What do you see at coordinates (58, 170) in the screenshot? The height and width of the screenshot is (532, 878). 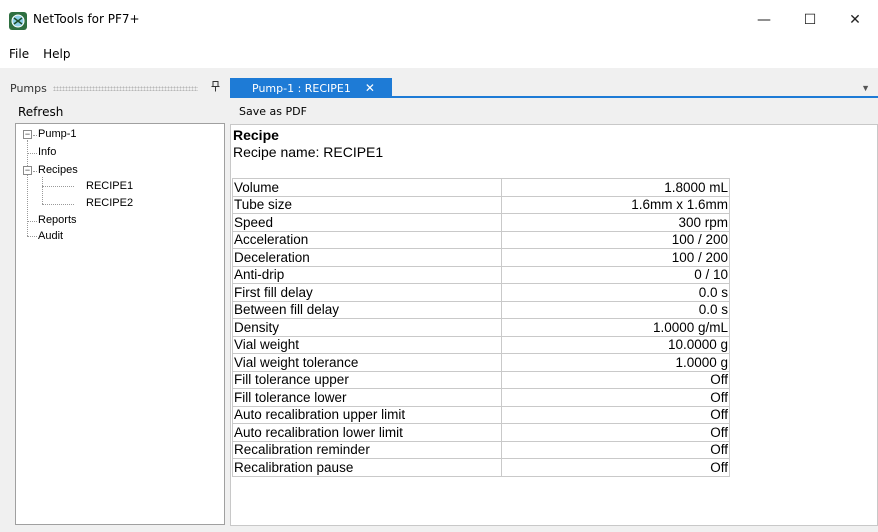 I see `tree-node-recipes: Recipes` at bounding box center [58, 170].